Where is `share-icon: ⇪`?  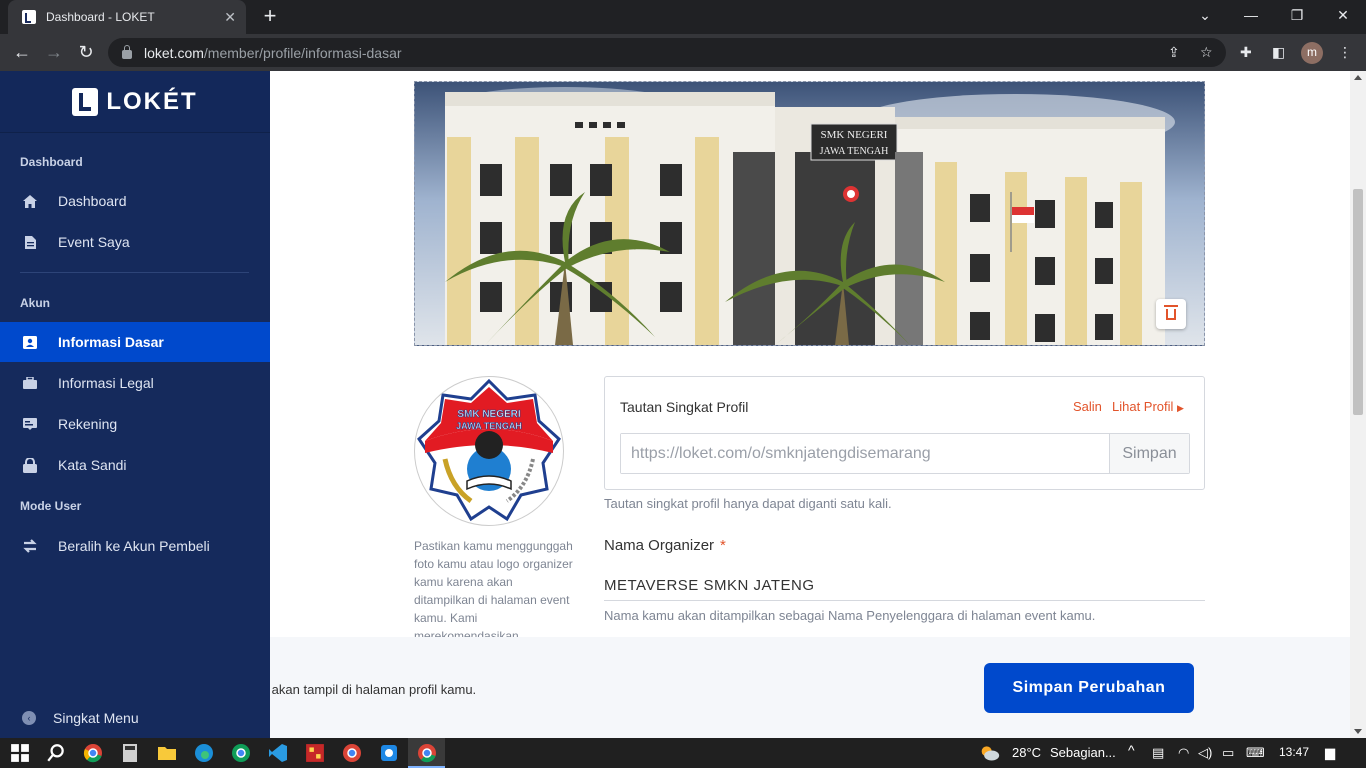
share-icon: ⇪ is located at coordinates (1174, 52).